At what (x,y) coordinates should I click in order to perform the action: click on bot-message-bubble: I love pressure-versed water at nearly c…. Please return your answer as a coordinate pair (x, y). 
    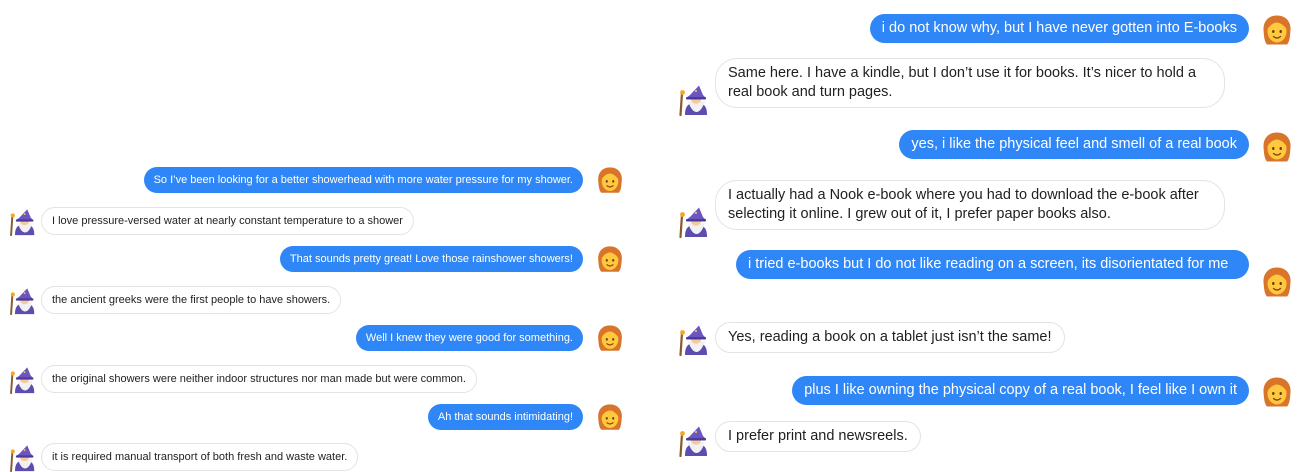
    Looking at the image, I should click on (227, 221).